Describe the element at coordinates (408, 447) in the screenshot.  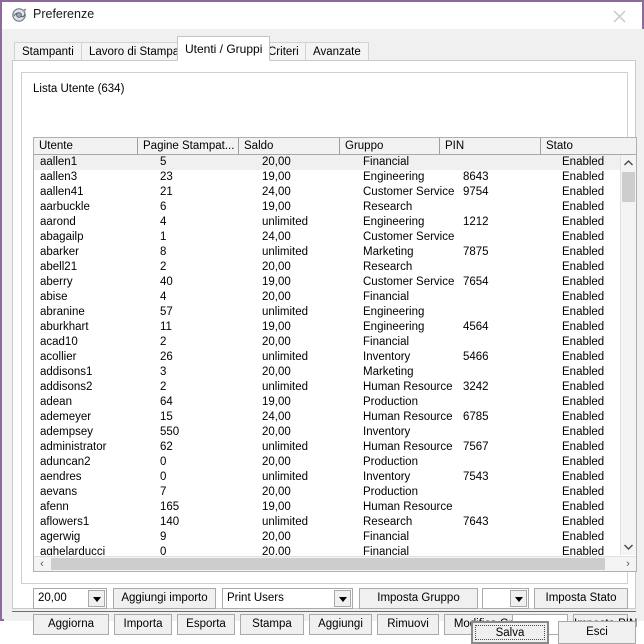
I see `cell-gruppo: Human Resource` at that location.